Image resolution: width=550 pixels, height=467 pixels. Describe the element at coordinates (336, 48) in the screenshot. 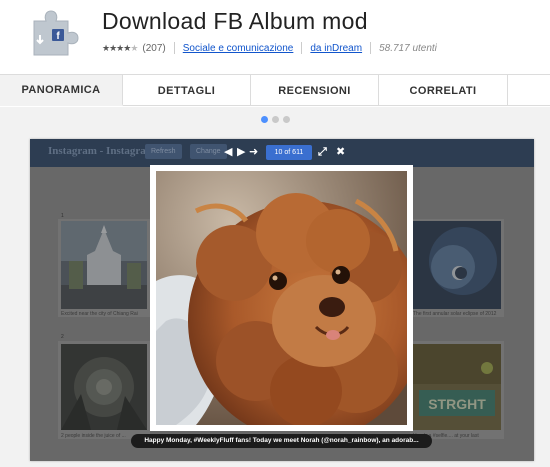

I see `author-link: da inDream` at that location.